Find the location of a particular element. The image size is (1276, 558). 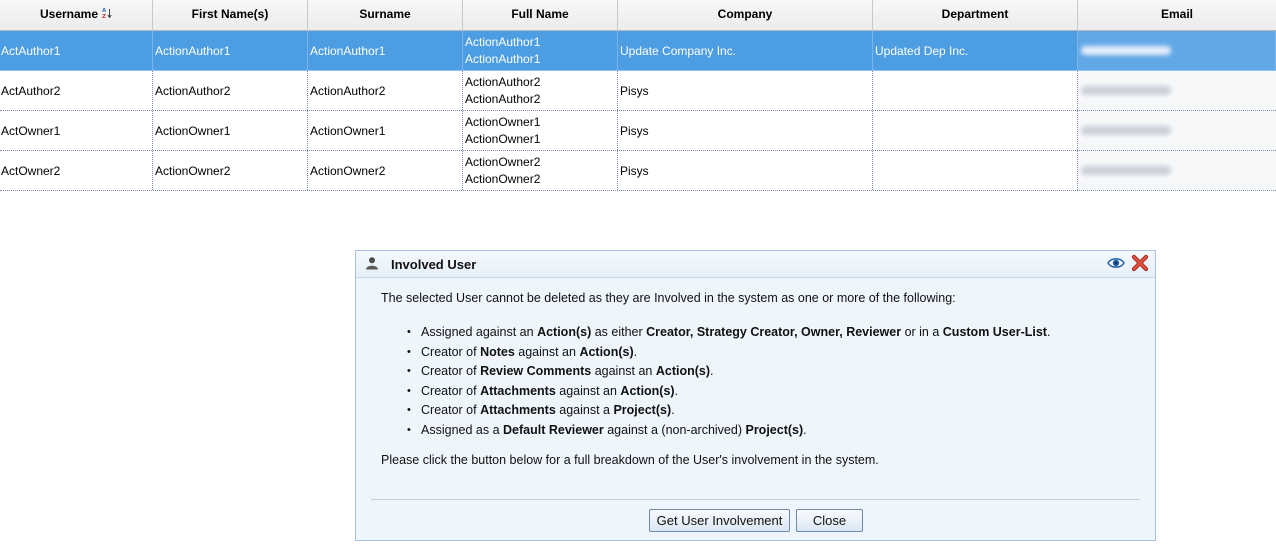

close-button: Close is located at coordinates (829, 520).